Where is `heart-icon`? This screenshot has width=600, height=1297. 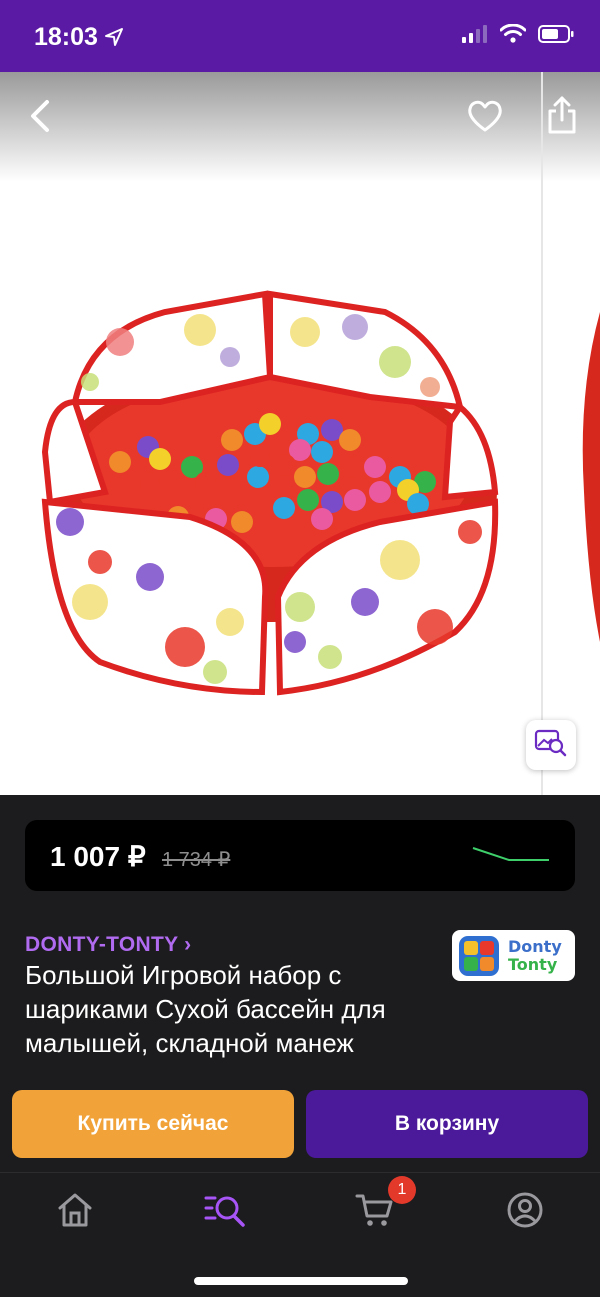
heart-icon is located at coordinates (485, 118).